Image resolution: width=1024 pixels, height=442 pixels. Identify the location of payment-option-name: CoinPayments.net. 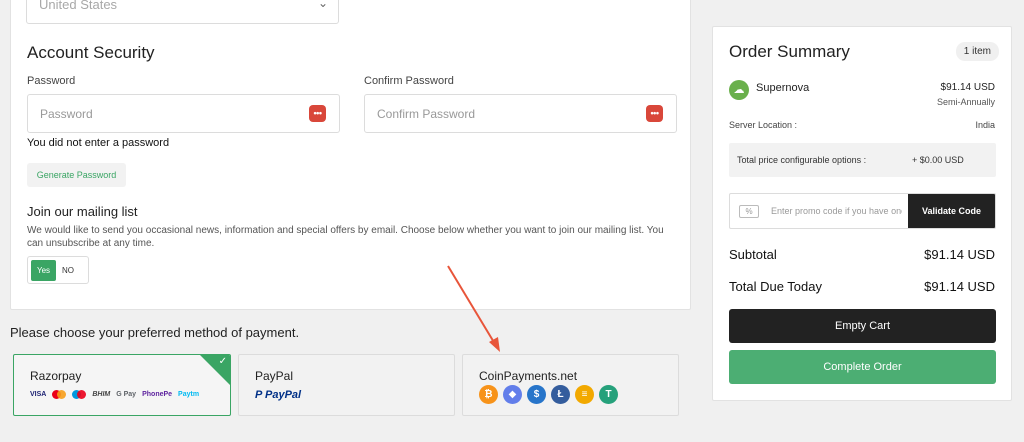
(528, 376).